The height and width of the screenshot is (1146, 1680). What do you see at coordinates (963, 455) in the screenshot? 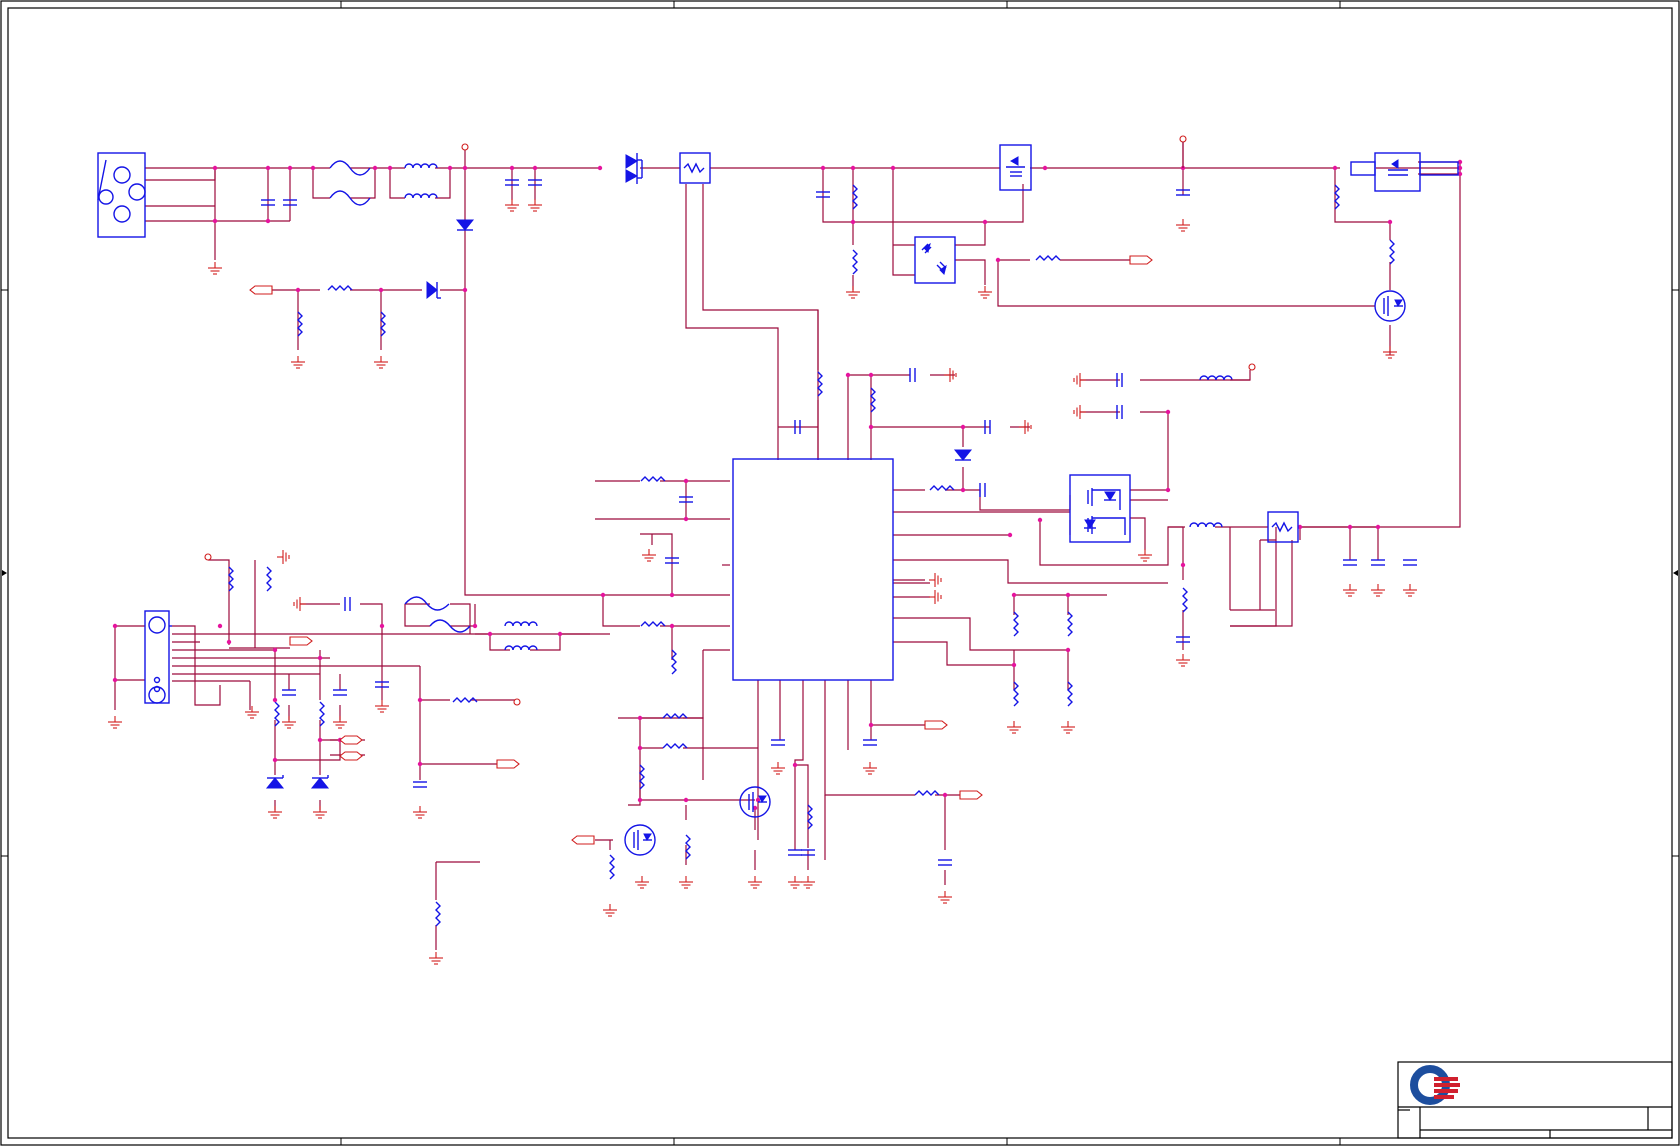
I see `bootstrap-diode` at bounding box center [963, 455].